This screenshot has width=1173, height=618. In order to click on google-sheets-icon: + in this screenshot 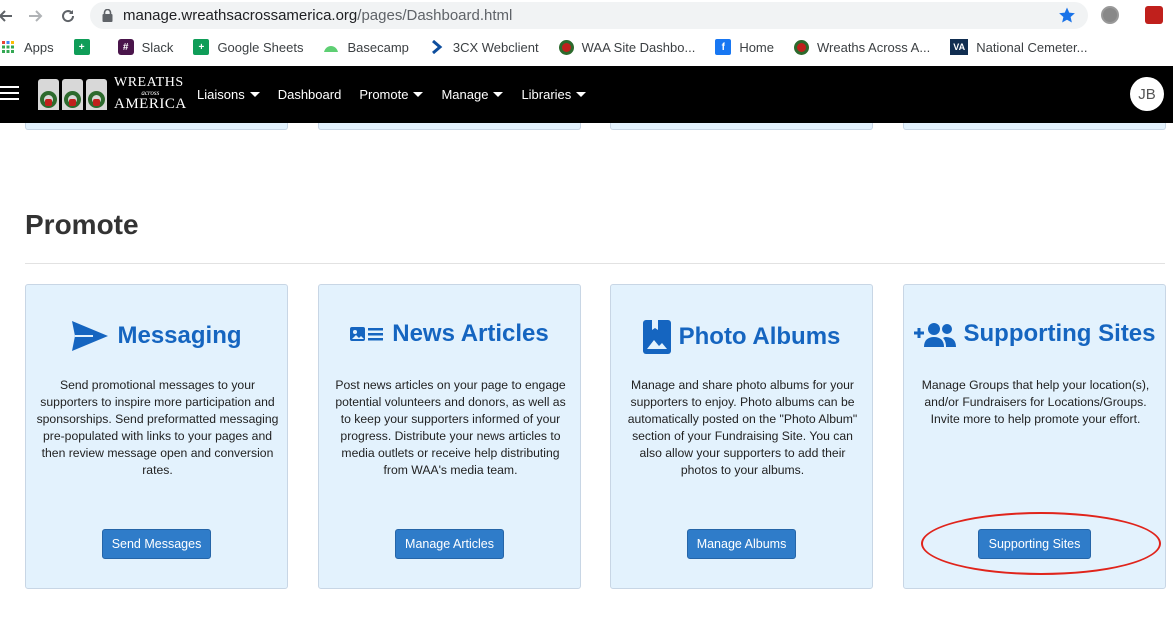, I will do `click(201, 47)`.